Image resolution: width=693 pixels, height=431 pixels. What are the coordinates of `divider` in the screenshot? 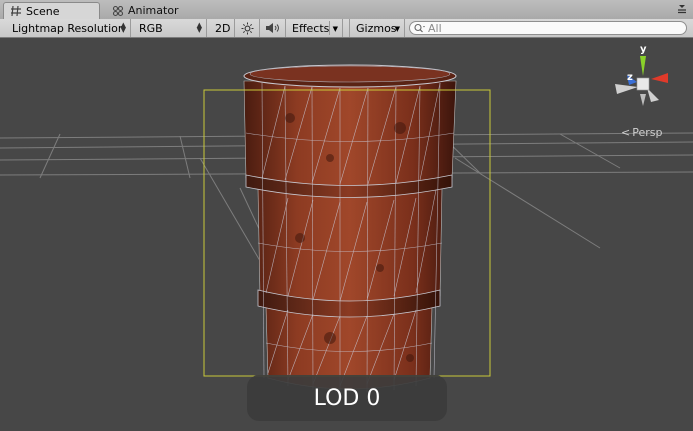 It's located at (329, 28).